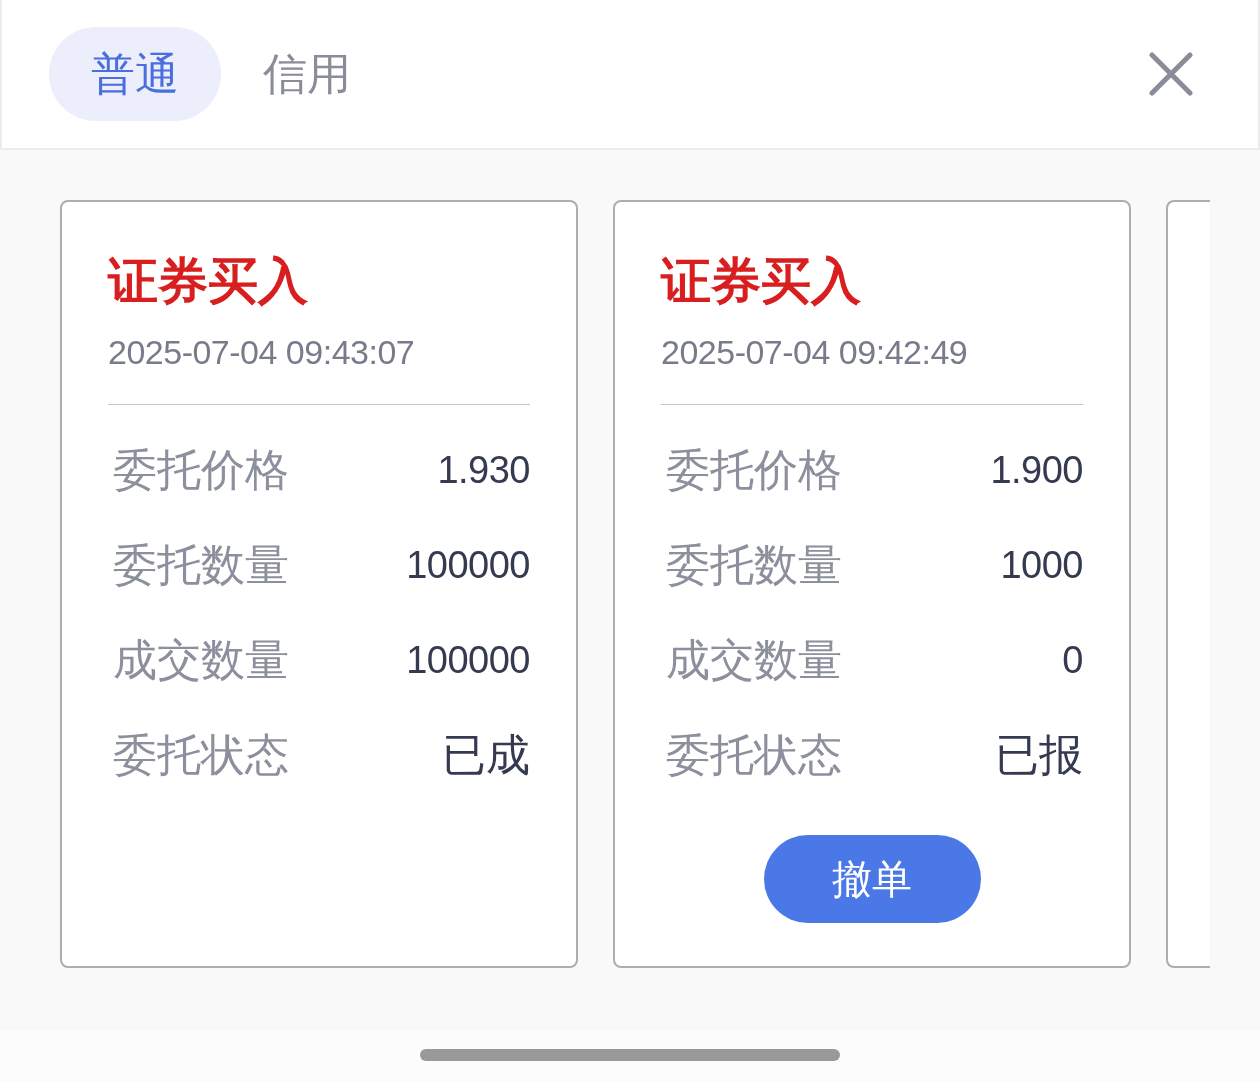 This screenshot has width=1260, height=1082. What do you see at coordinates (815, 352) in the screenshot?
I see `order-time: 2025-07-04 09:42:49` at bounding box center [815, 352].